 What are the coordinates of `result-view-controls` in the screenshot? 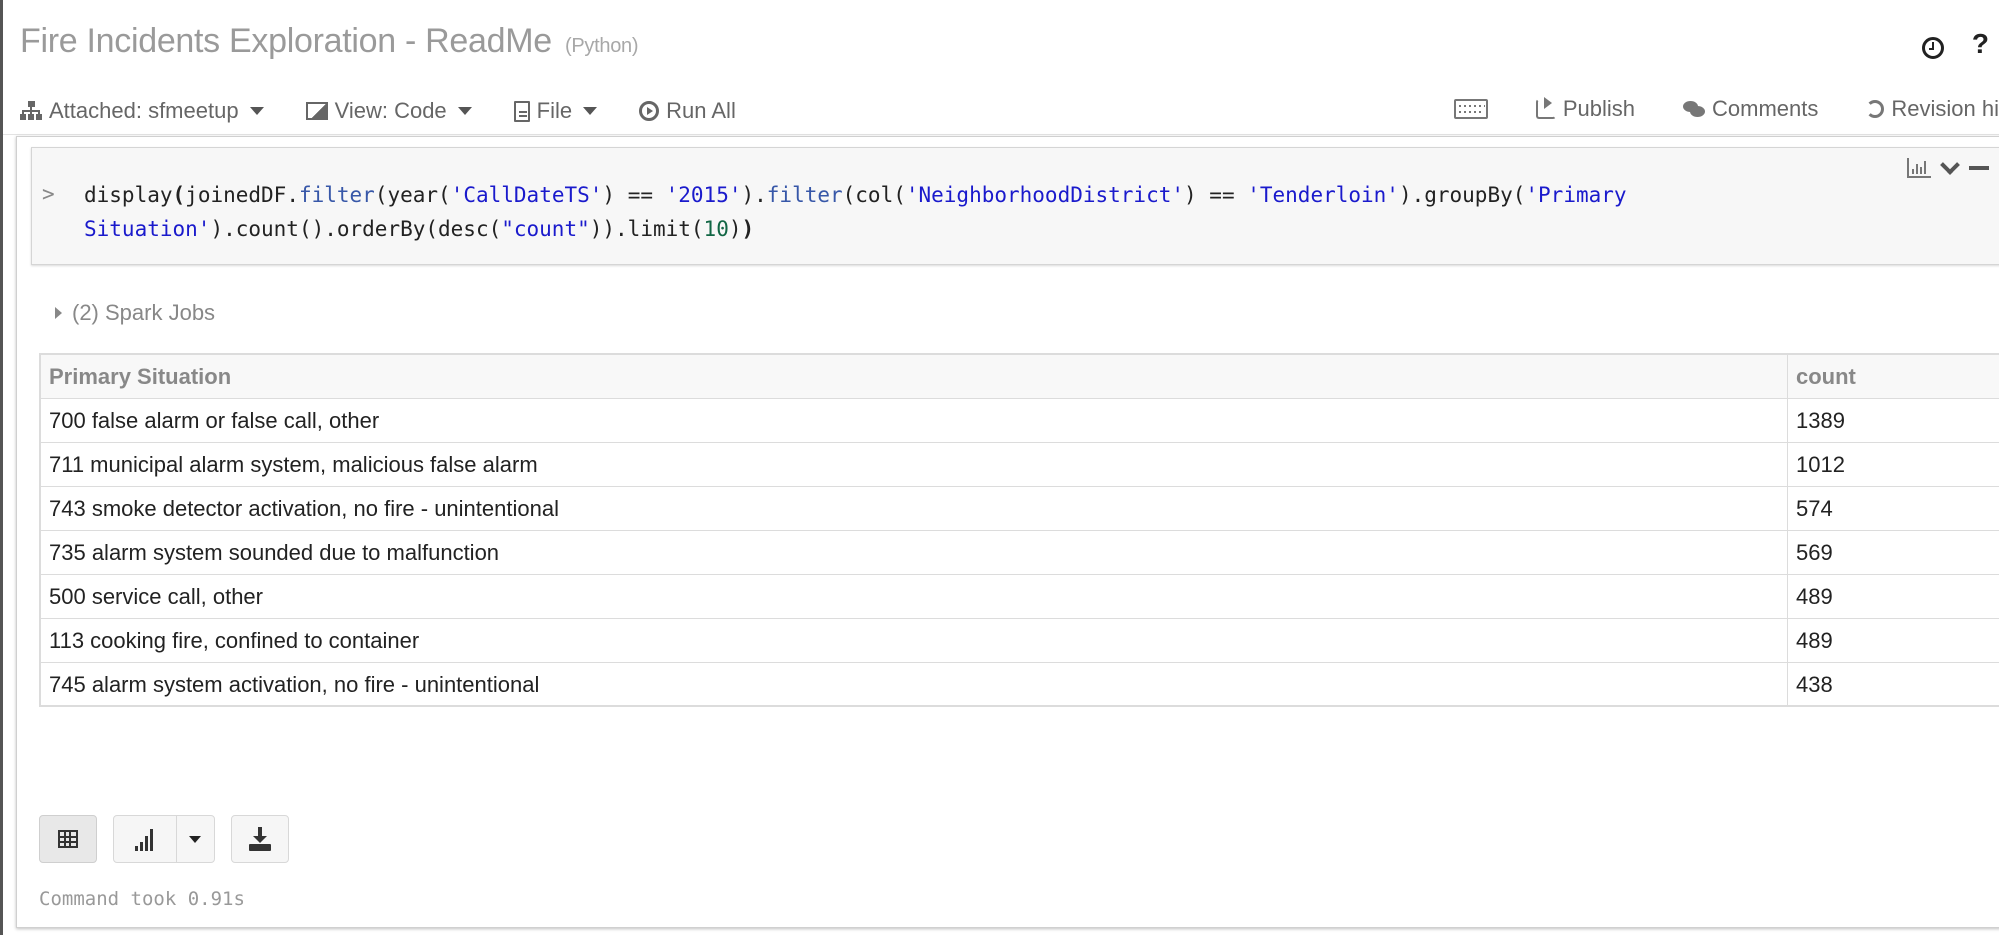 It's located at (164, 839).